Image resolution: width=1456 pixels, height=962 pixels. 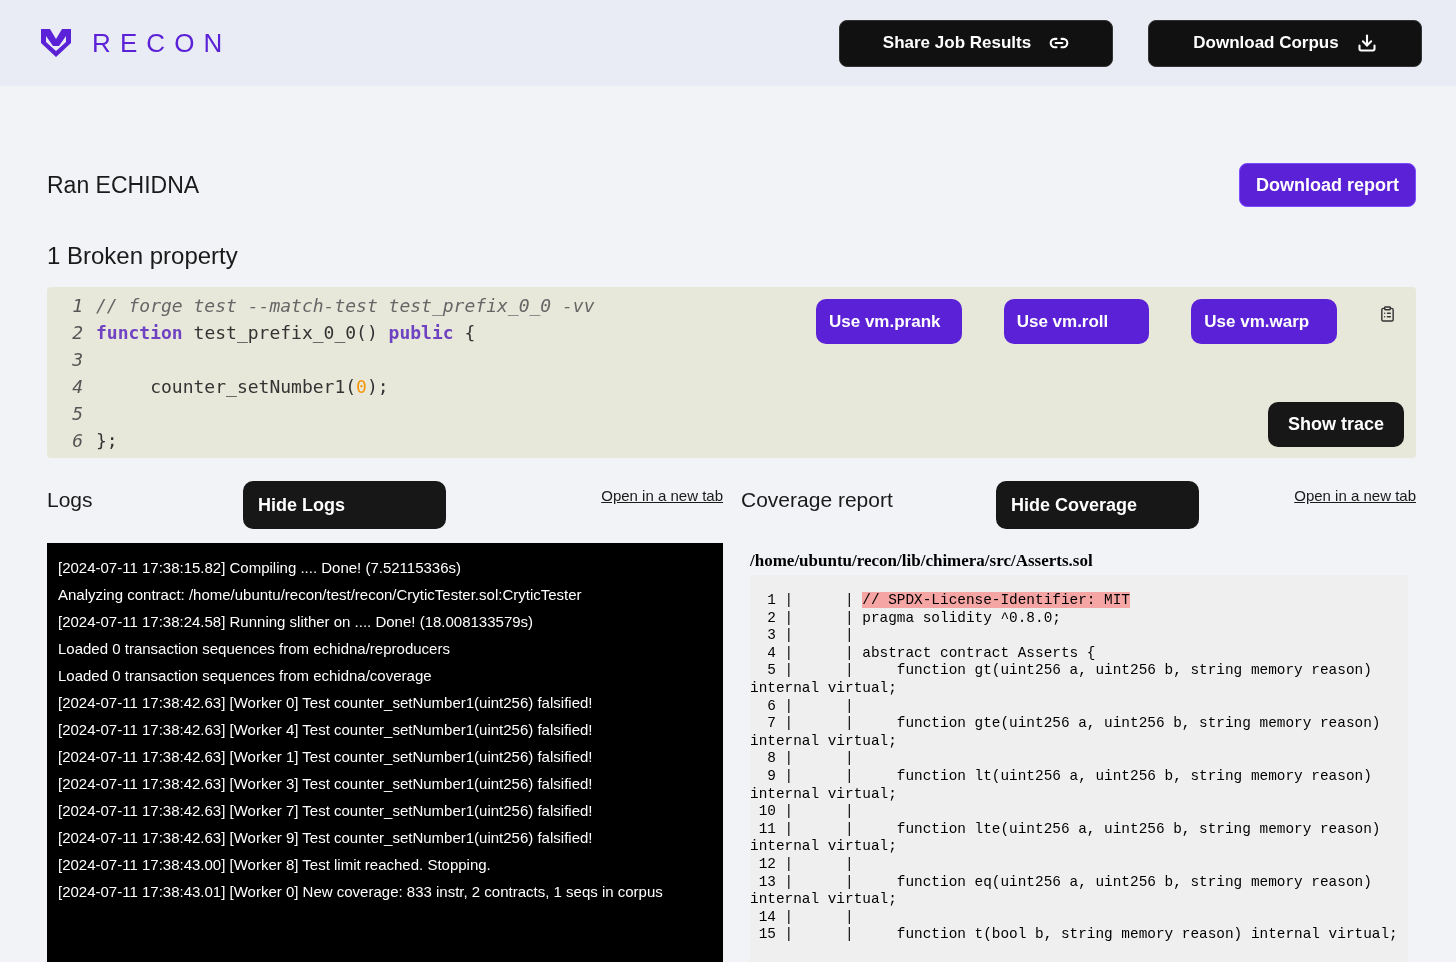 What do you see at coordinates (817, 500) in the screenshot?
I see `section-title: Coverage report` at bounding box center [817, 500].